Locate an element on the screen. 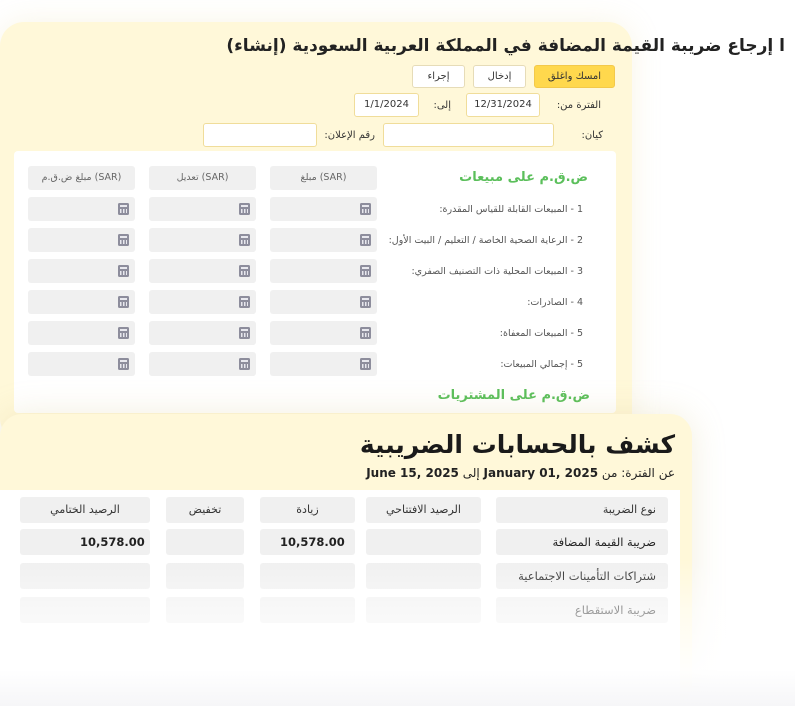 This screenshot has height=706, width=795. header-opening-balance: الرصيد الافتتاحي is located at coordinates (423, 510).